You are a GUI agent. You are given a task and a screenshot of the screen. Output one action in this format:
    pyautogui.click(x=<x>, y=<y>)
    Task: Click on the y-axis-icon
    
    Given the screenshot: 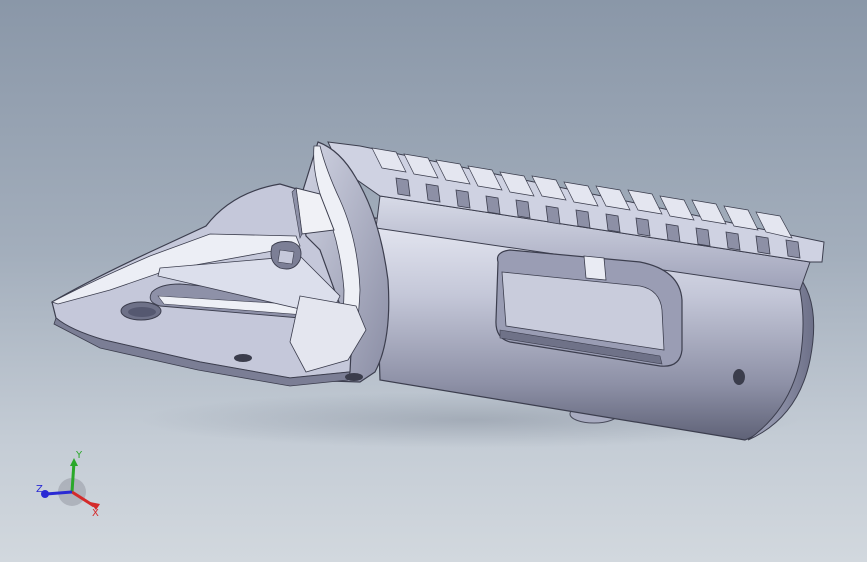 What is the action you would take?
    pyautogui.click(x=73, y=477)
    